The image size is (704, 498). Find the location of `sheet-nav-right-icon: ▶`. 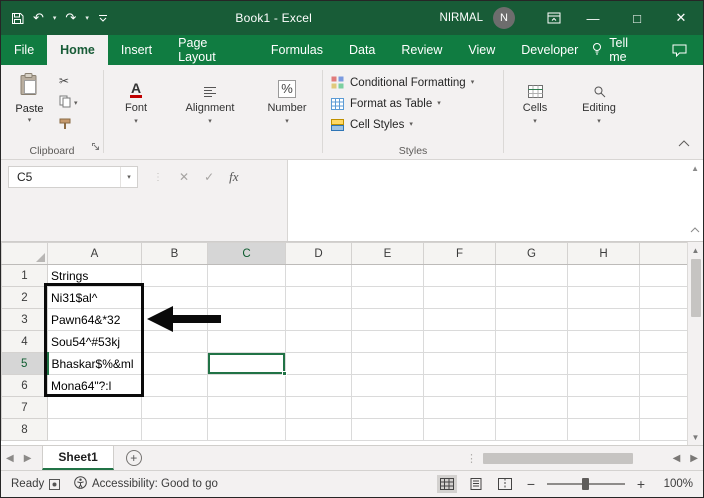

sheet-nav-right-icon: ▶ is located at coordinates (28, 458).